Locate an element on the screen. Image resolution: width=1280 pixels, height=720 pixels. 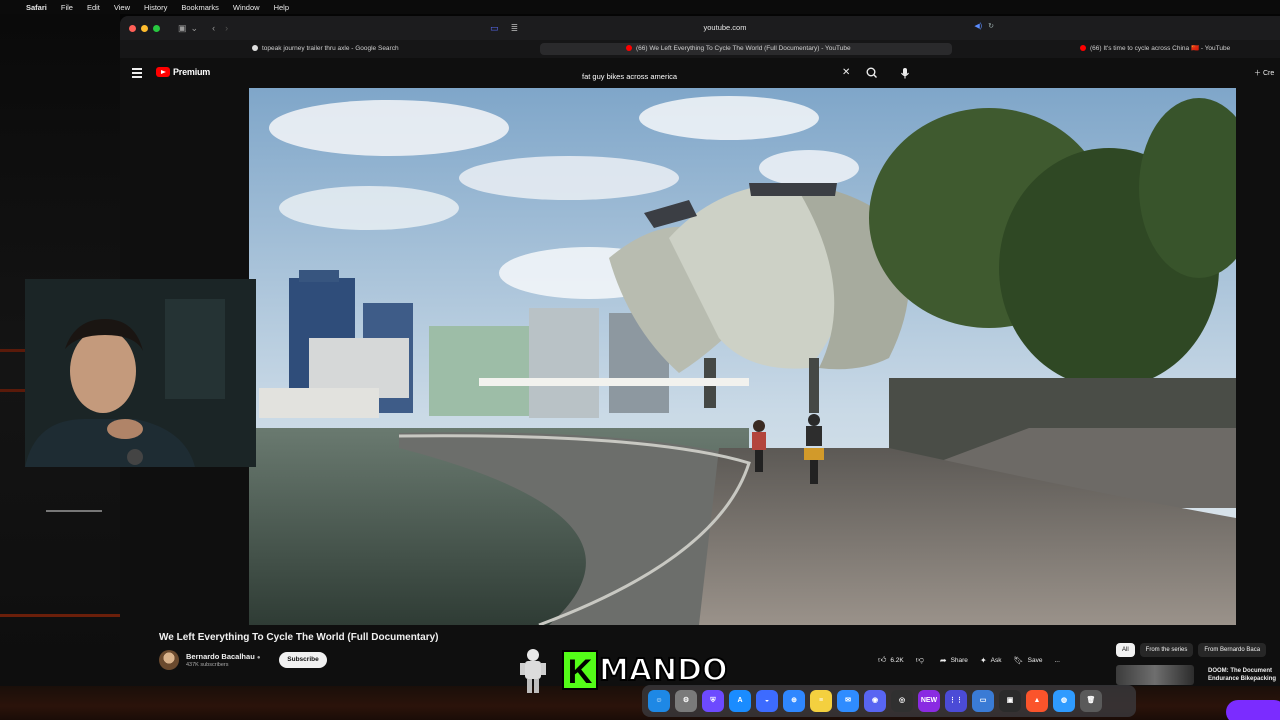
menu-edit: Edit is located at coordinates (93, 7).